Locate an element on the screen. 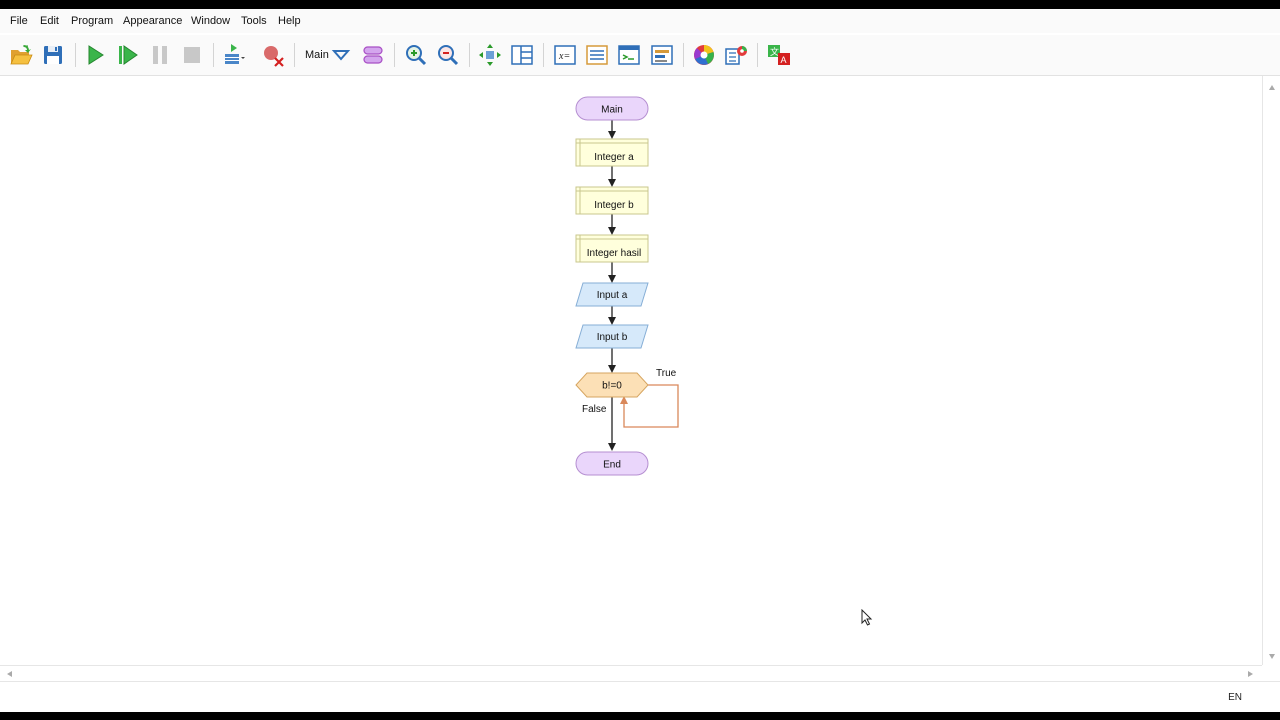 The height and width of the screenshot is (720, 1280). start-terminal-label: Main is located at coordinates (612, 110).